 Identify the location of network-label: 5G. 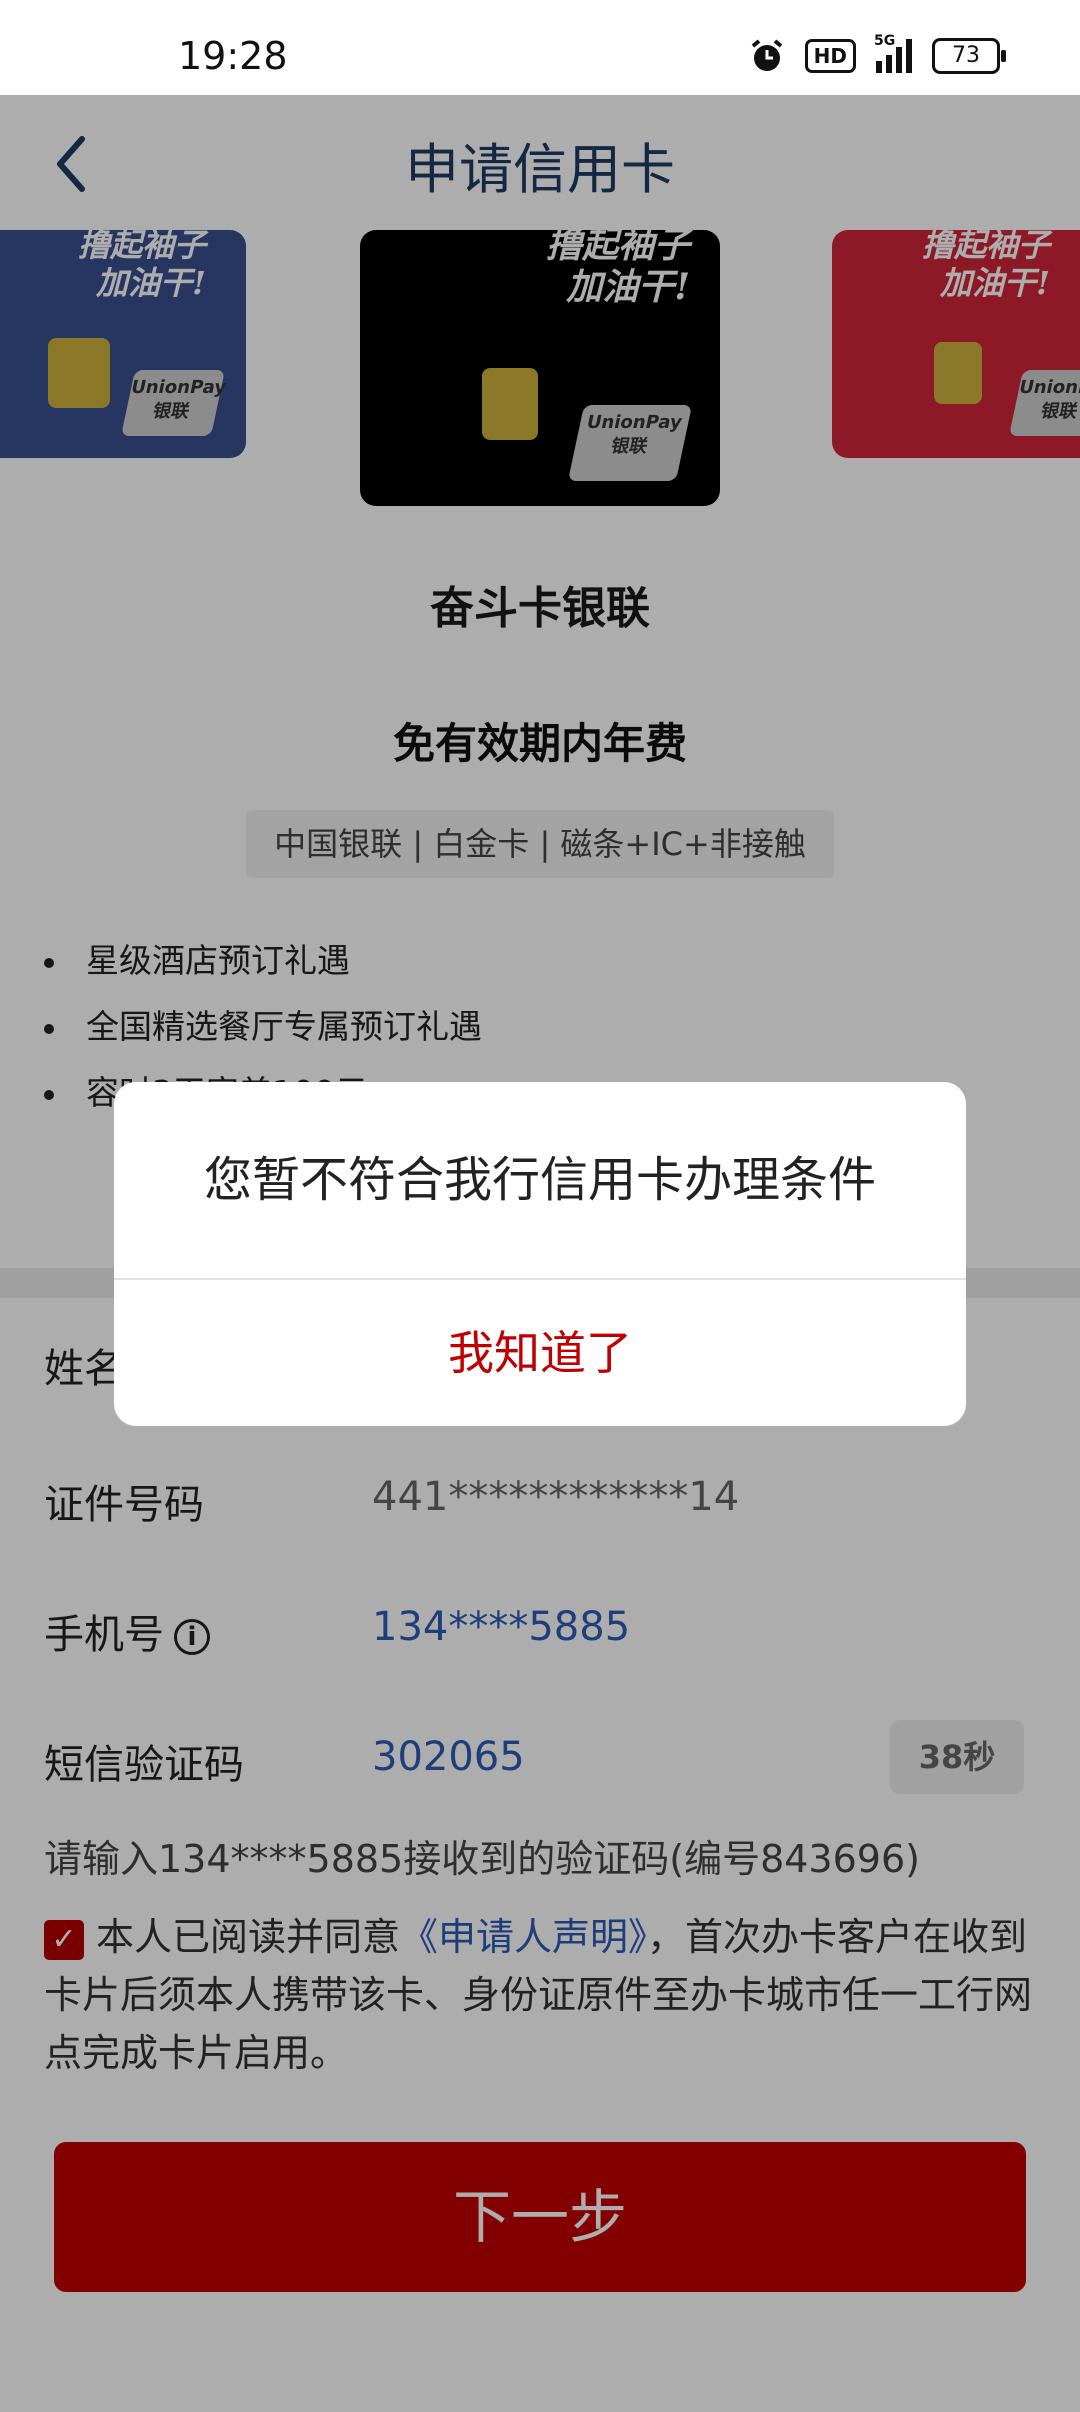
(885, 41).